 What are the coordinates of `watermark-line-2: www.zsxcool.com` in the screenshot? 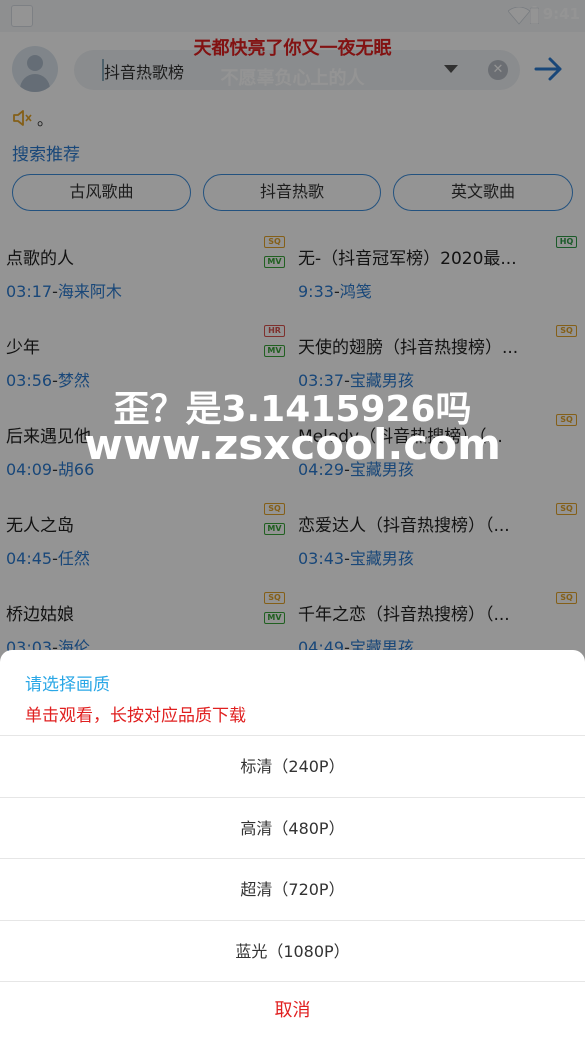 It's located at (292, 444).